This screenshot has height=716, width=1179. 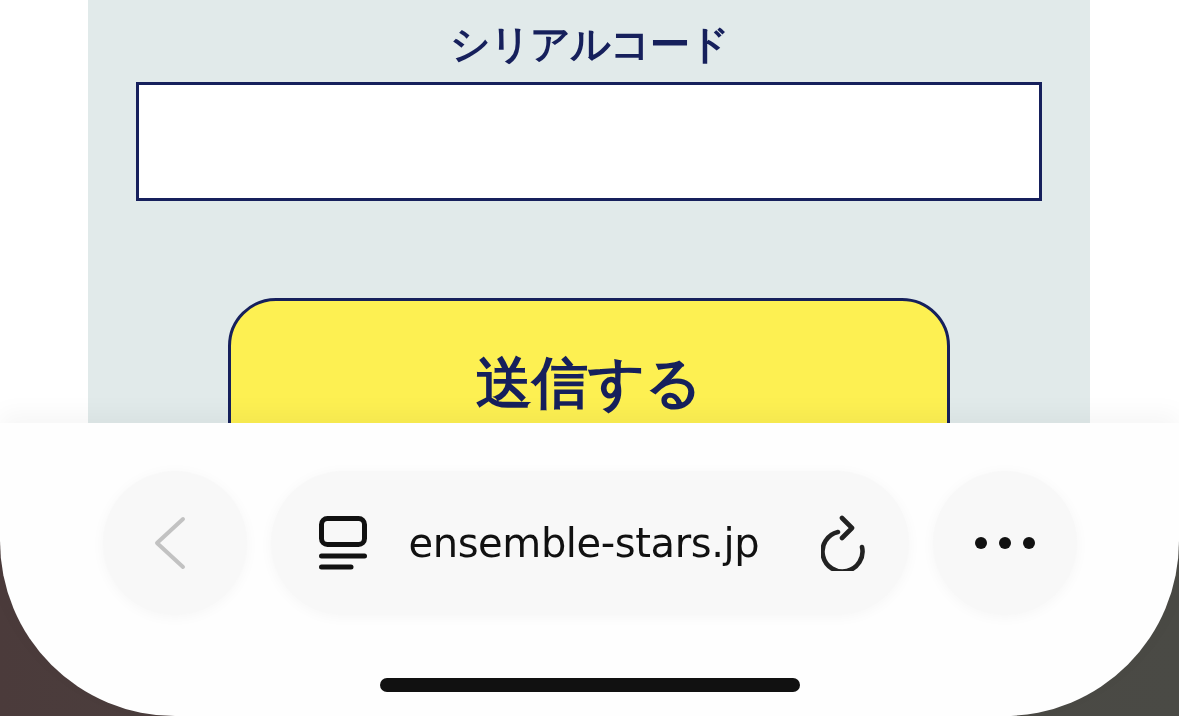 What do you see at coordinates (1004, 543) in the screenshot?
I see `more-icon` at bounding box center [1004, 543].